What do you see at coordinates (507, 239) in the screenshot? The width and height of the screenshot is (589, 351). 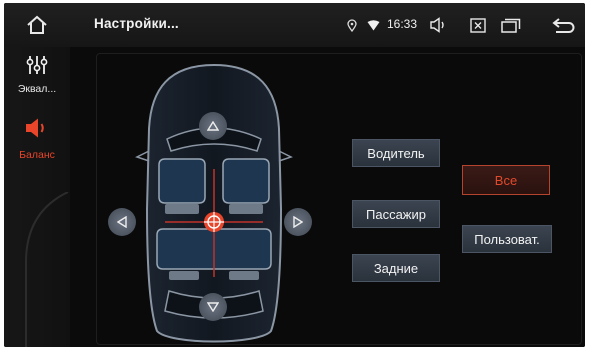 I see `preset-custom-button: Пользоват.` at bounding box center [507, 239].